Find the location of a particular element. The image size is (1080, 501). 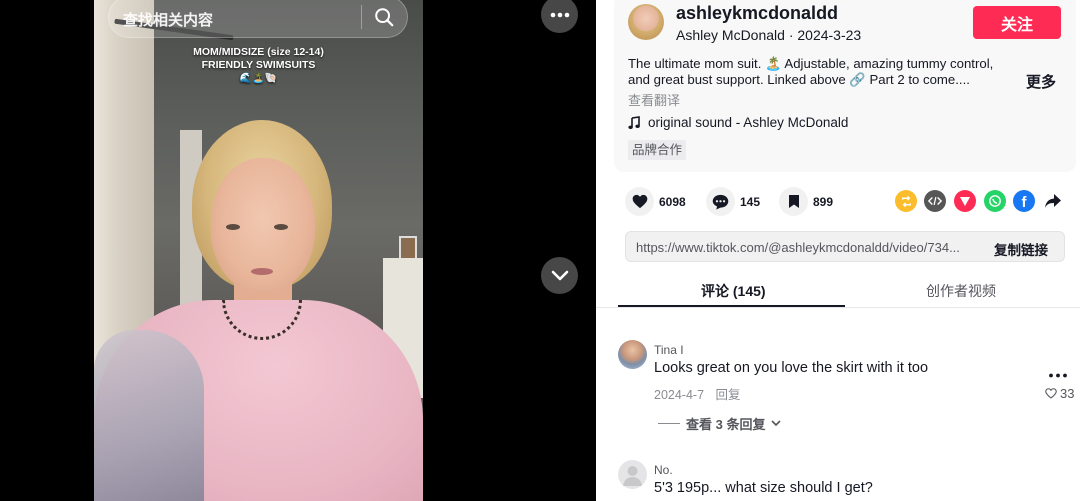

search-divider is located at coordinates (361, 17).